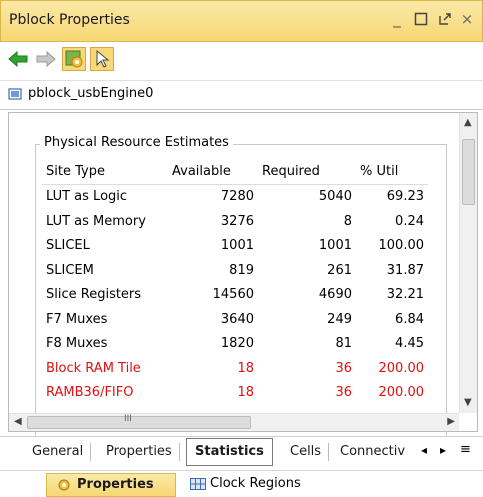  I want to click on util-cell: 100.00, so click(401, 246).